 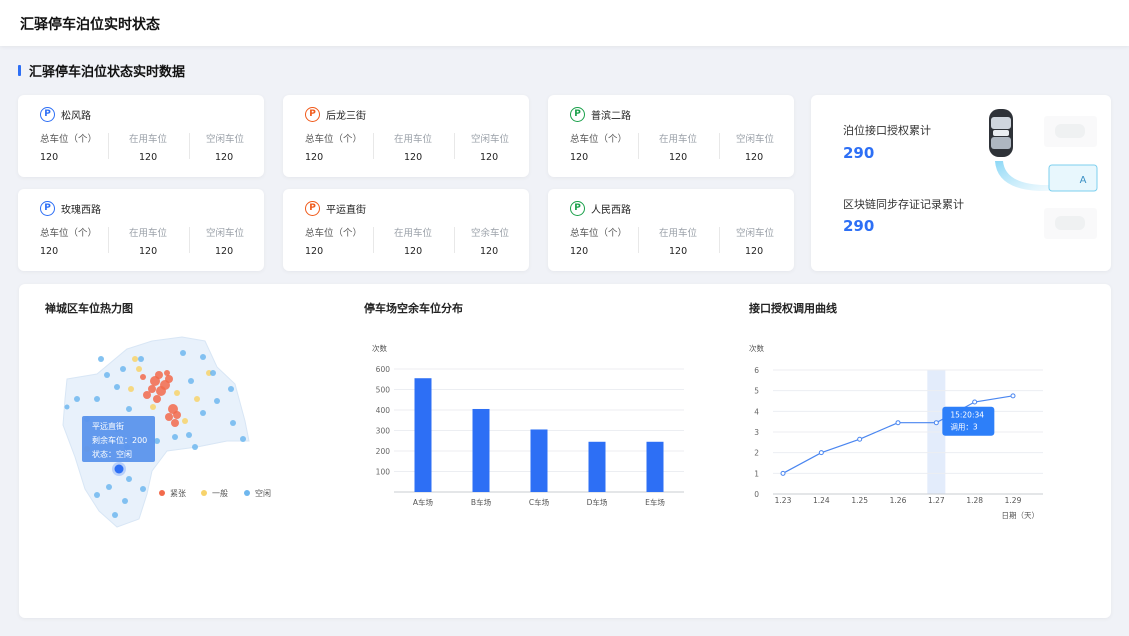 What do you see at coordinates (655, 502) in the screenshot?
I see `x-tick-label: E车场` at bounding box center [655, 502].